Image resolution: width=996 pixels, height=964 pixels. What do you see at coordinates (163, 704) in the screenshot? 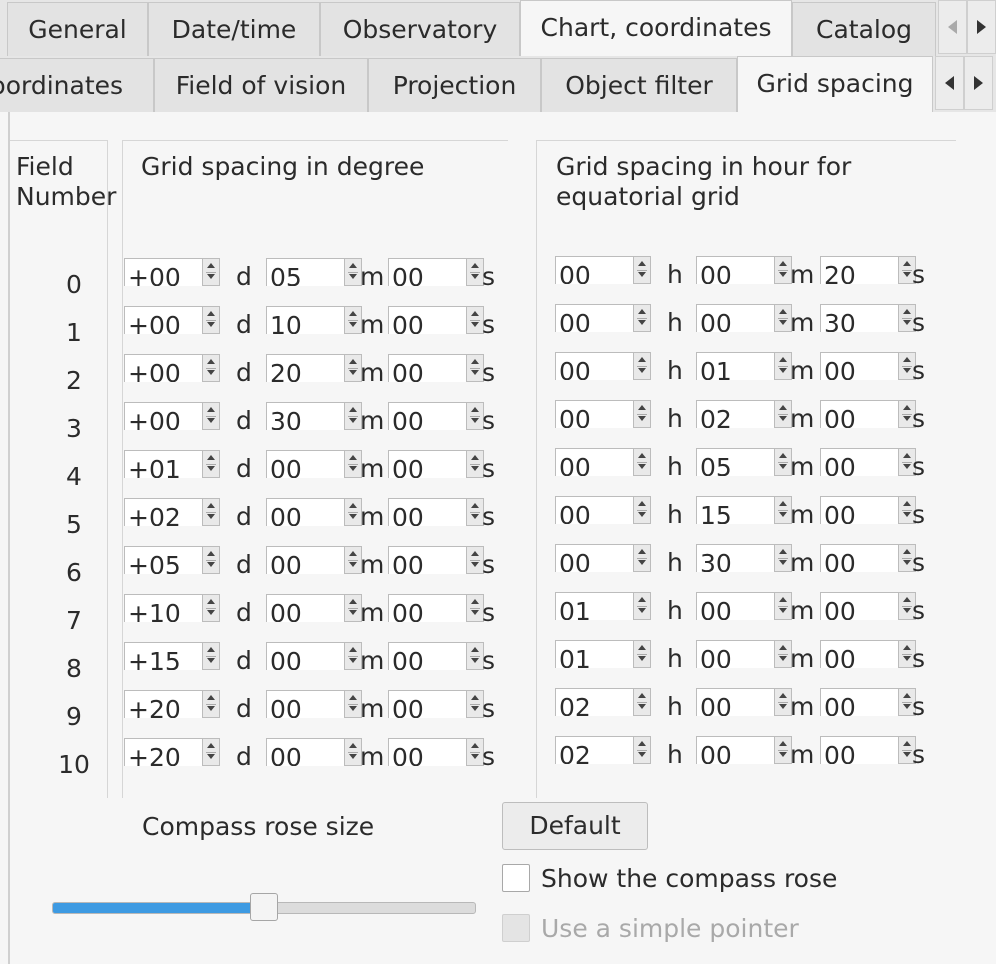
I see `degree-value: +20` at bounding box center [163, 704].